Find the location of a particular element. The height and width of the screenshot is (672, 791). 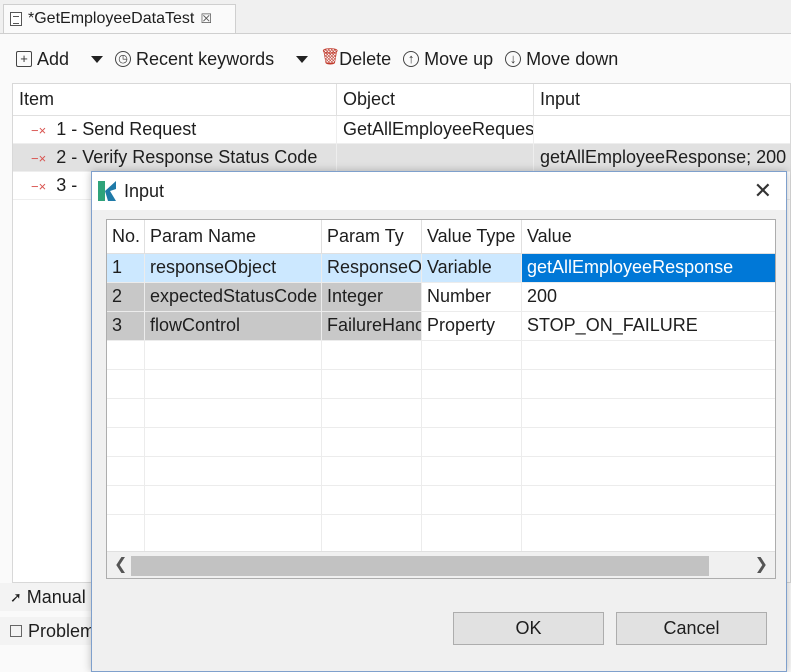

trash-icon: 🗑 is located at coordinates (330, 57).